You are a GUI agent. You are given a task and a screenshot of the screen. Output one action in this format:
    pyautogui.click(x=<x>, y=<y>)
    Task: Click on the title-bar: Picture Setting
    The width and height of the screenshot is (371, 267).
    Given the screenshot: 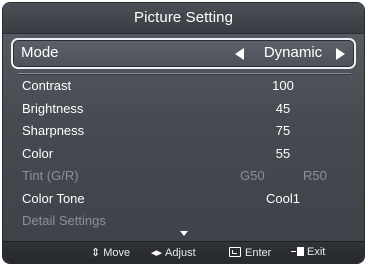 What is the action you would take?
    pyautogui.click(x=183, y=18)
    